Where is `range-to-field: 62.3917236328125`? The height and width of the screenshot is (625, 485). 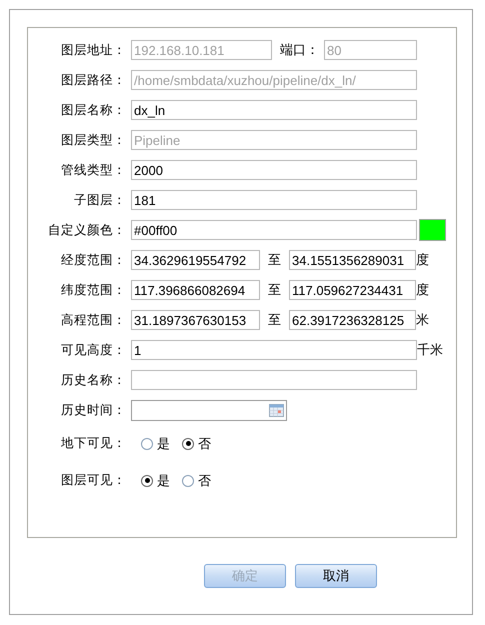 range-to-field: 62.3917236328125 is located at coordinates (352, 320).